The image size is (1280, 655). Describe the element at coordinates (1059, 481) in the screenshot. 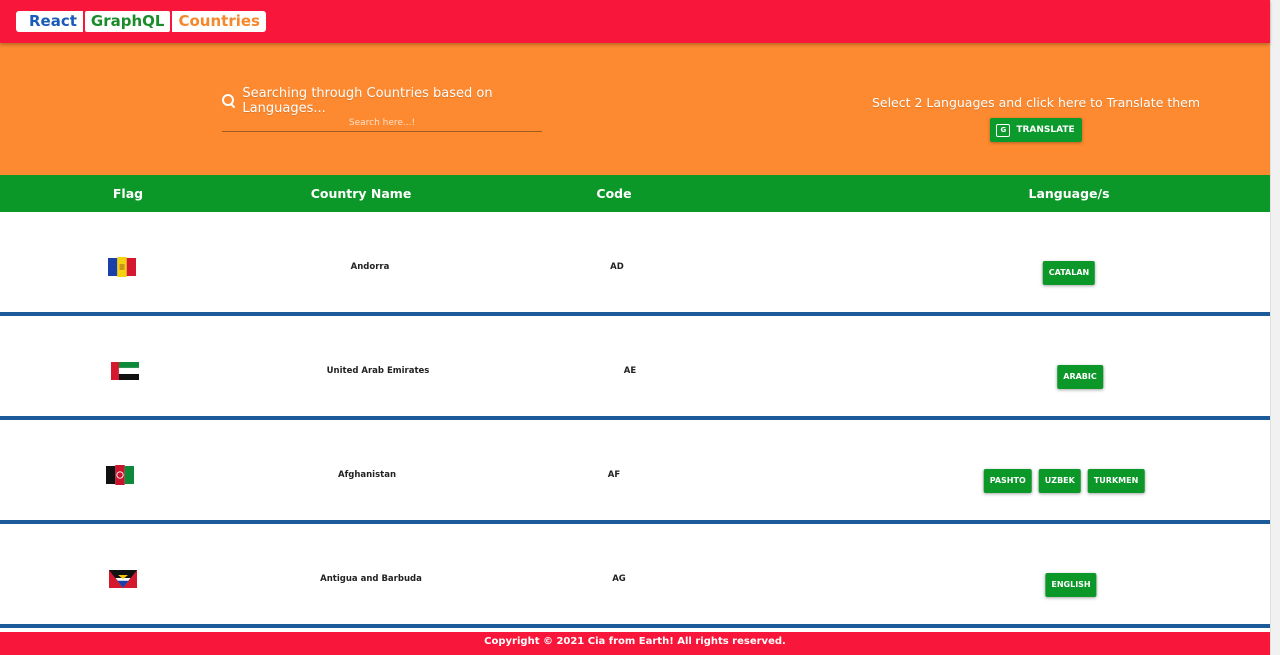

I see `language-chip-uzbek: UZBEK` at that location.